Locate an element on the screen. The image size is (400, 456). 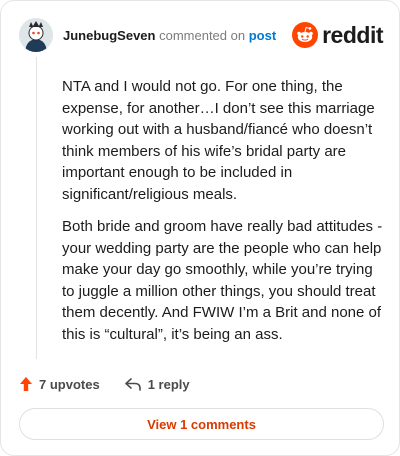
commented-on-text: commented on is located at coordinates (202, 35).